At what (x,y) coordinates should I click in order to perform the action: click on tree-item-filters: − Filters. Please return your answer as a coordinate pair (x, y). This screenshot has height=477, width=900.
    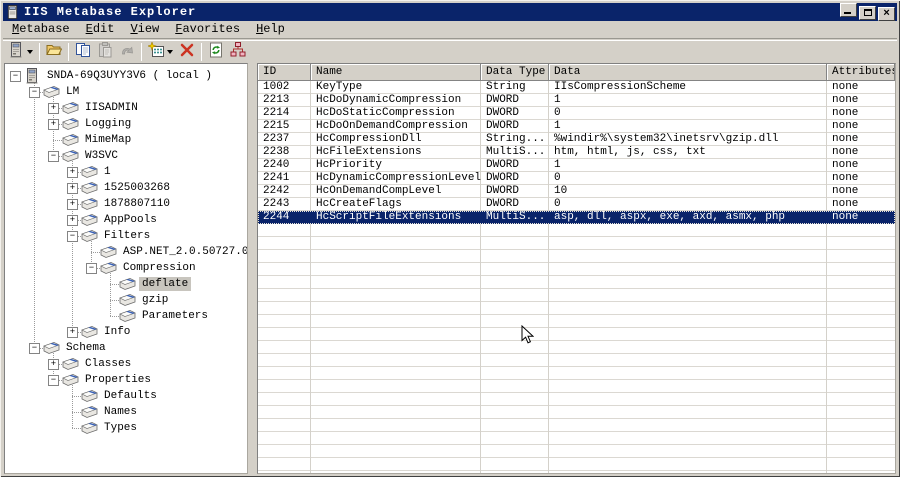
    Looking at the image, I should click on (126, 236).